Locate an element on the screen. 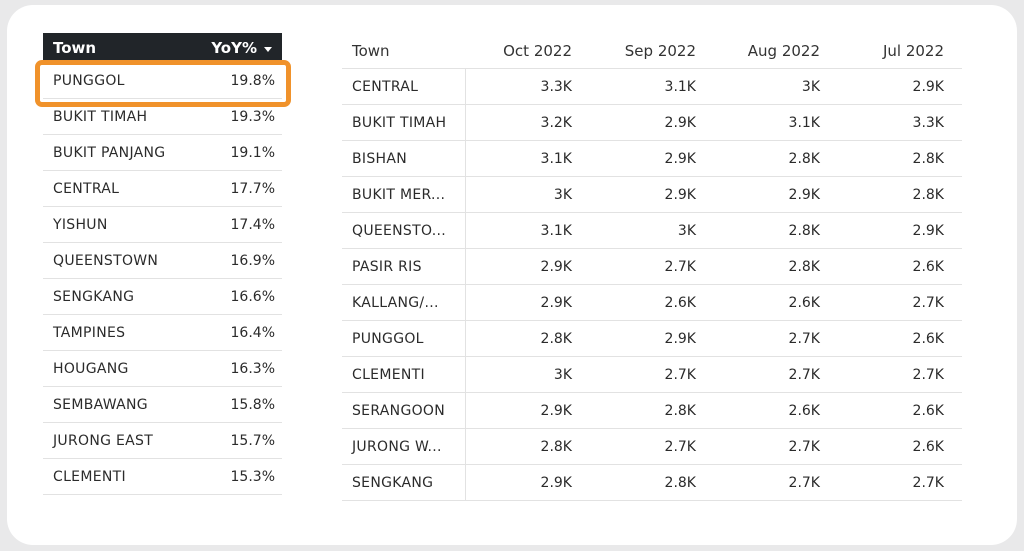 This screenshot has width=1024, height=551. highlight-box is located at coordinates (163, 83).